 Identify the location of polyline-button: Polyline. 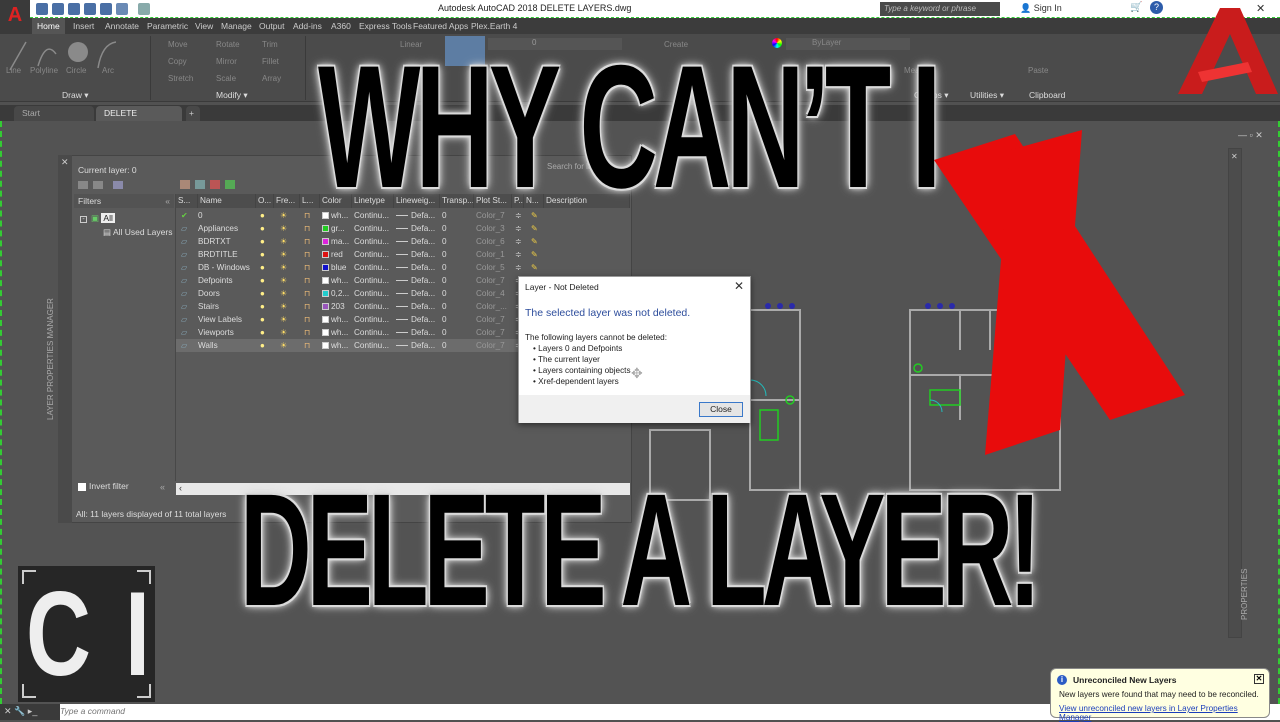
(44, 70).